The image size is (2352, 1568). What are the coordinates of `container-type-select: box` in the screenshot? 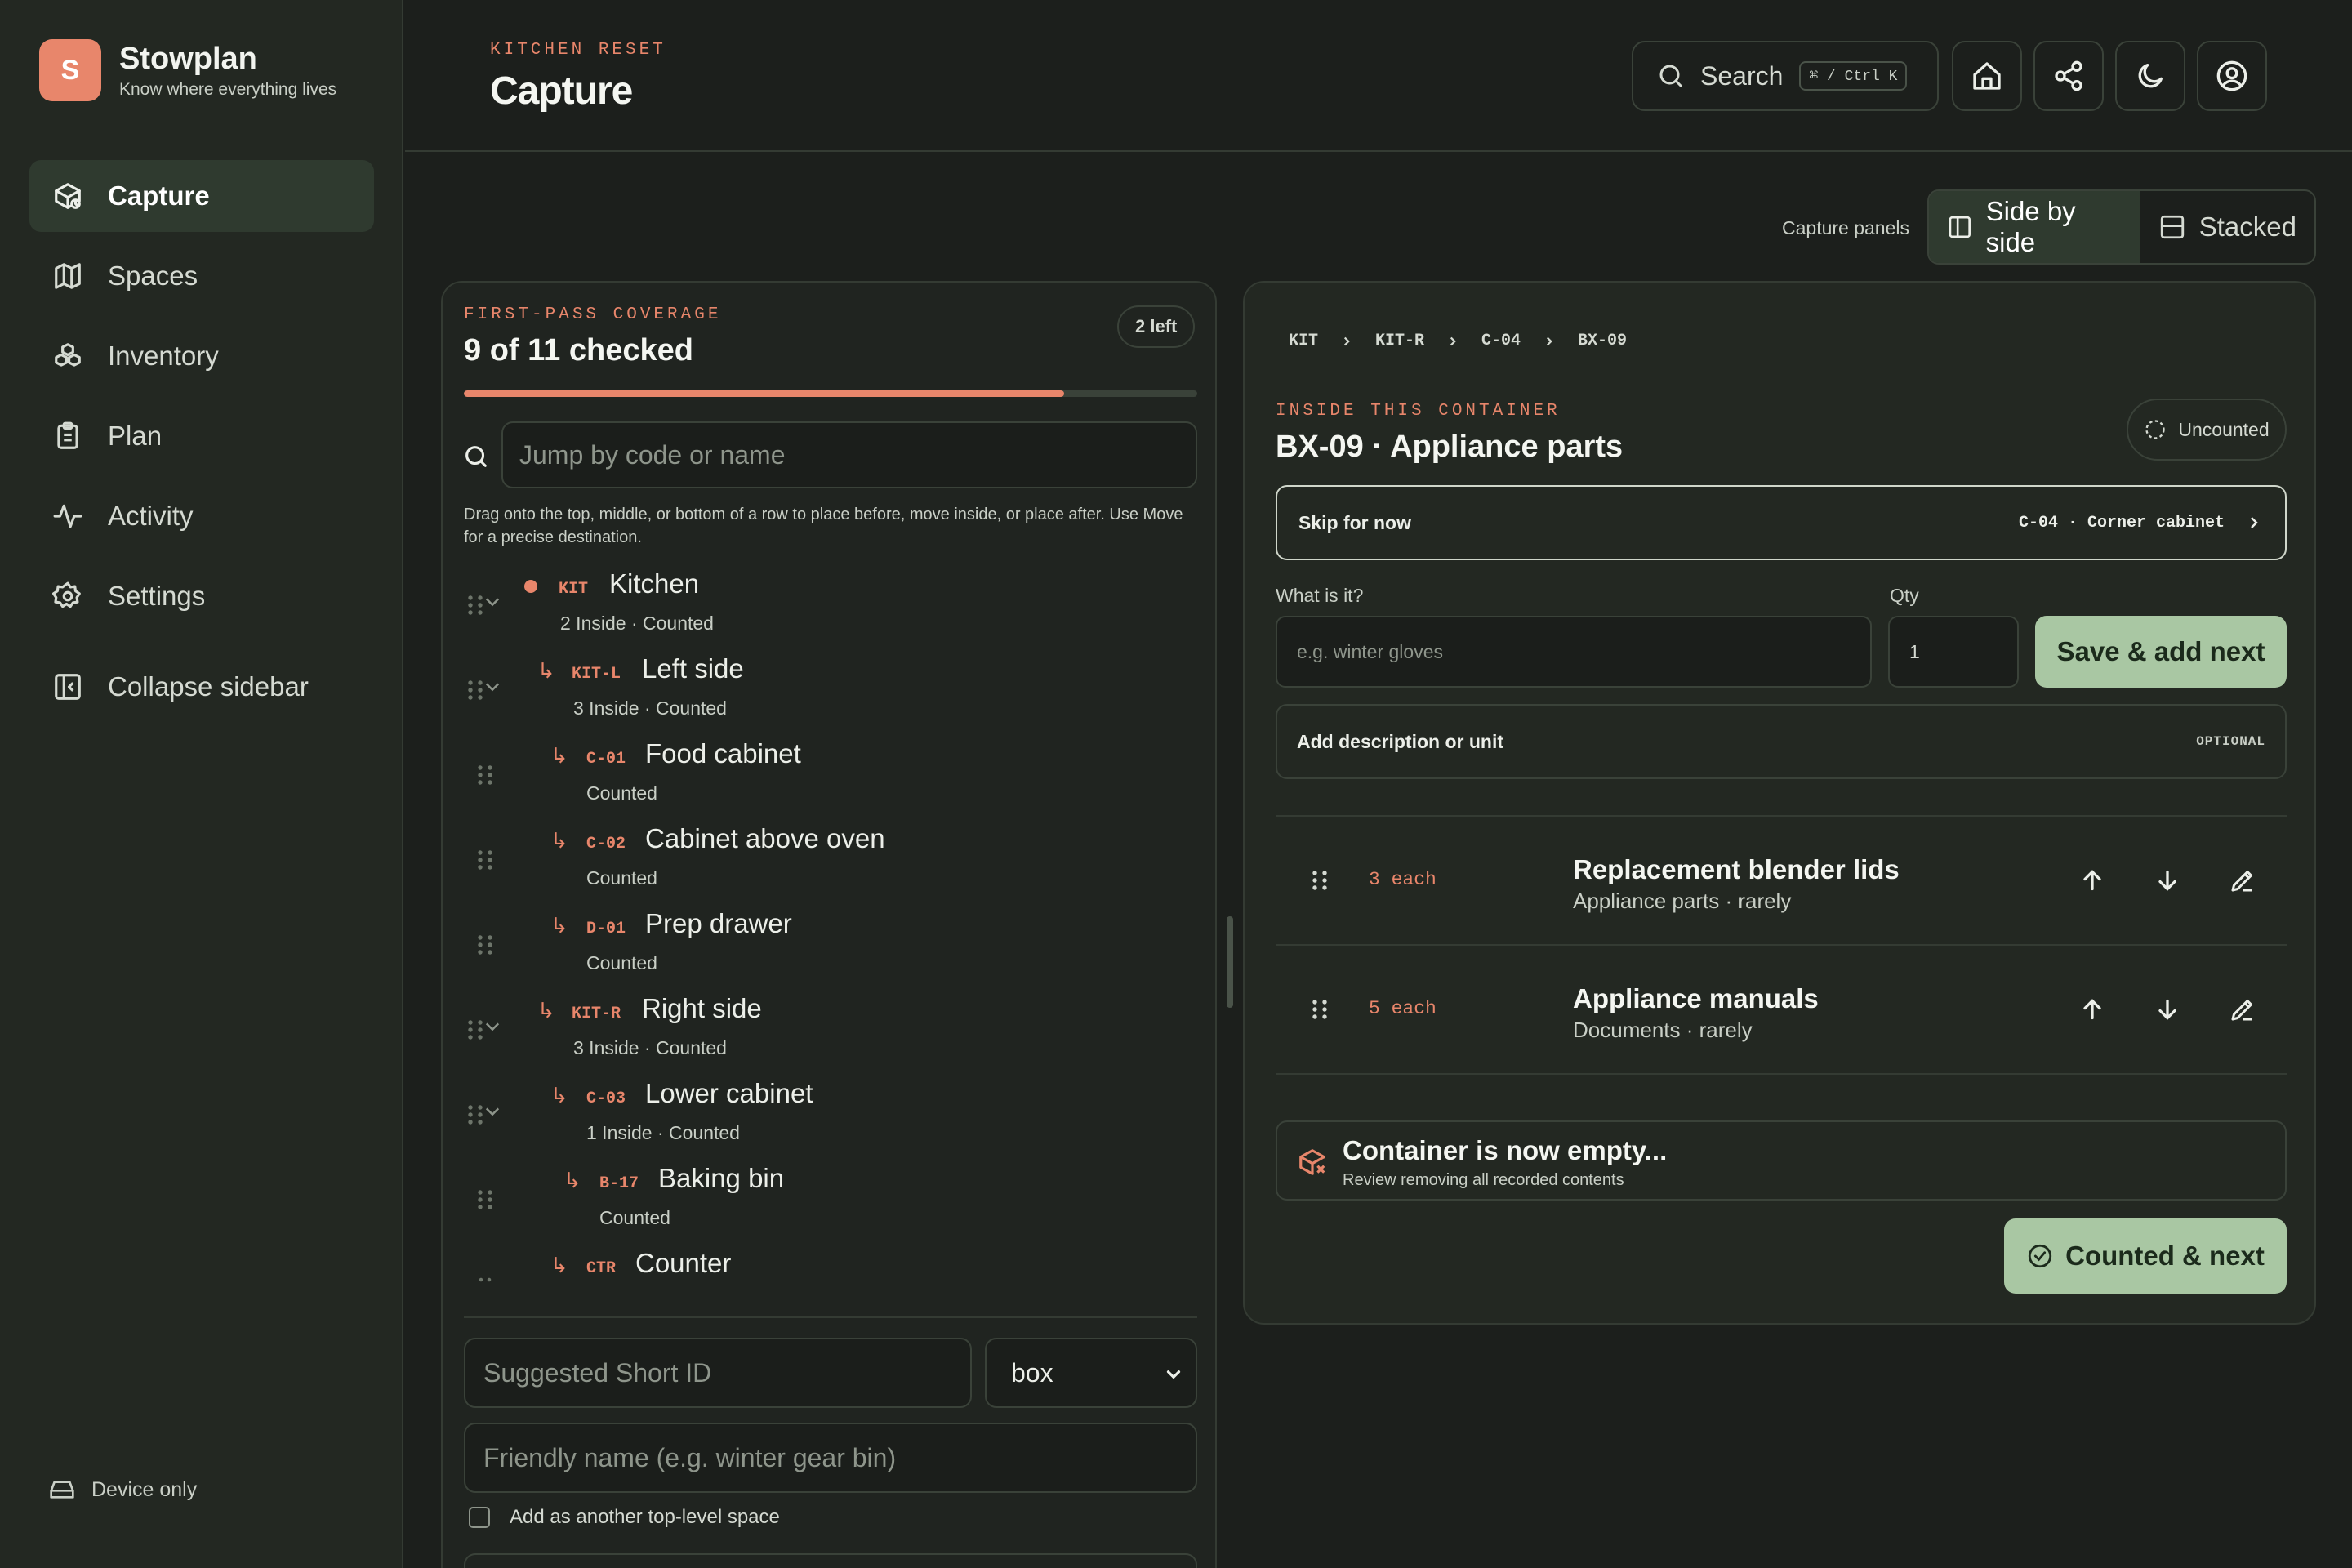 It's located at (1091, 1373).